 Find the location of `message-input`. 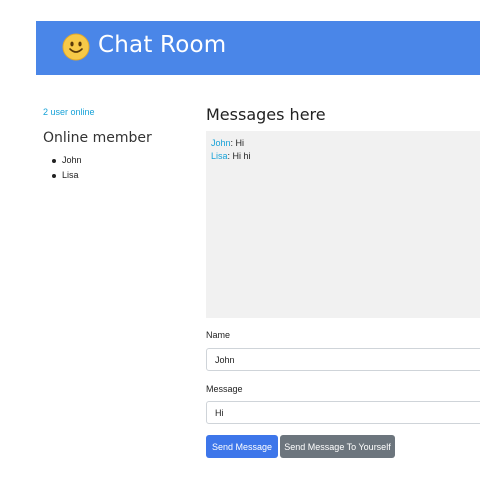

message-input is located at coordinates (343, 412).